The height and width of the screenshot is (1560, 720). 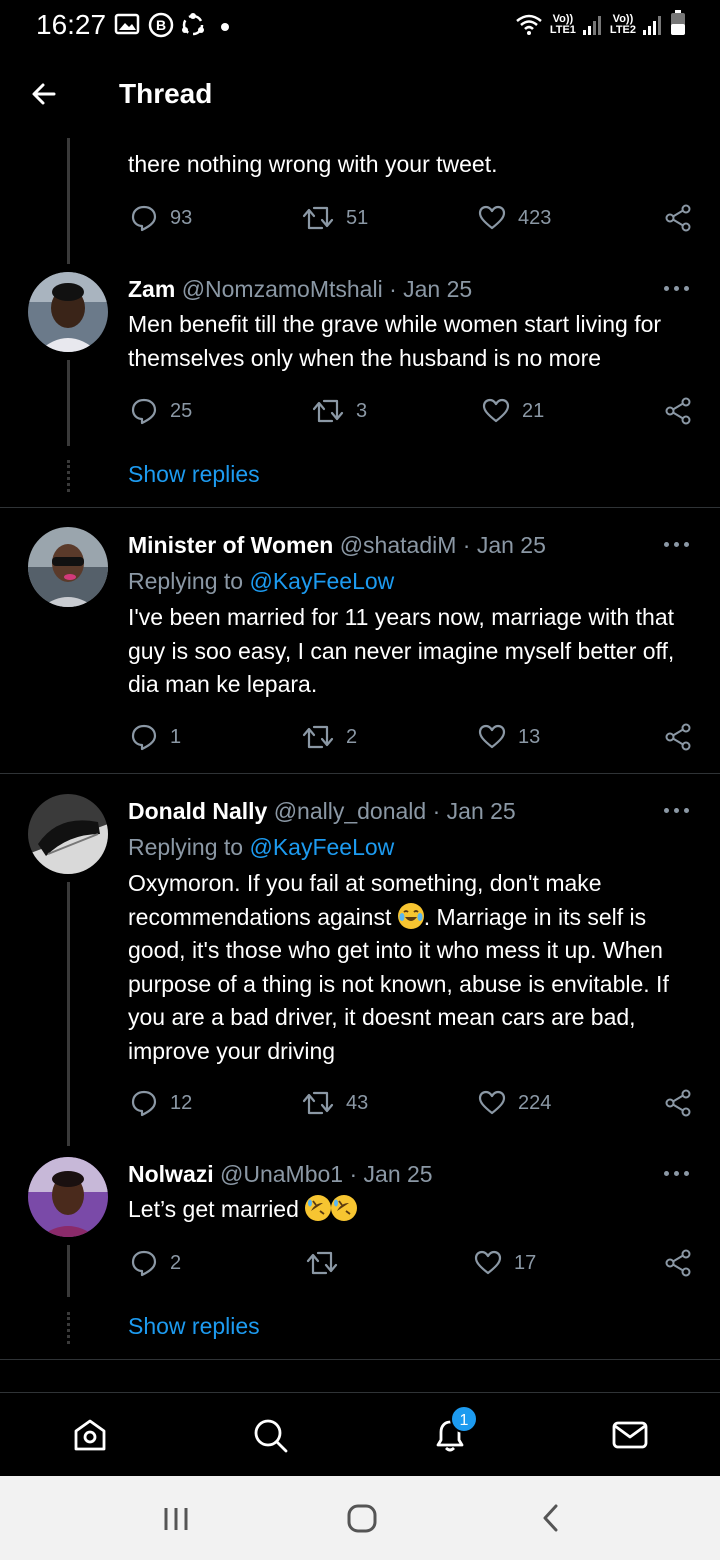 I want to click on tweet-meta: Minister of Women @shatadiM · Jan 25, so click(x=337, y=545).